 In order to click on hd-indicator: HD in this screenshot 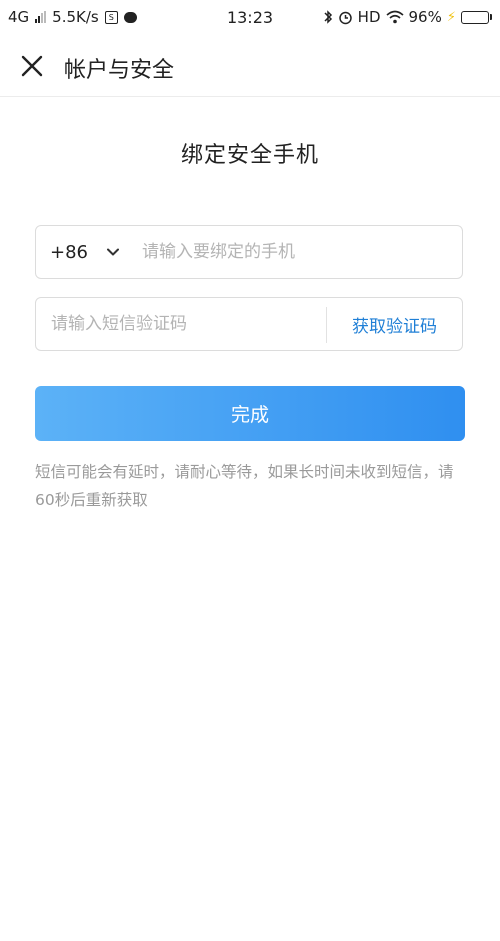, I will do `click(369, 17)`.